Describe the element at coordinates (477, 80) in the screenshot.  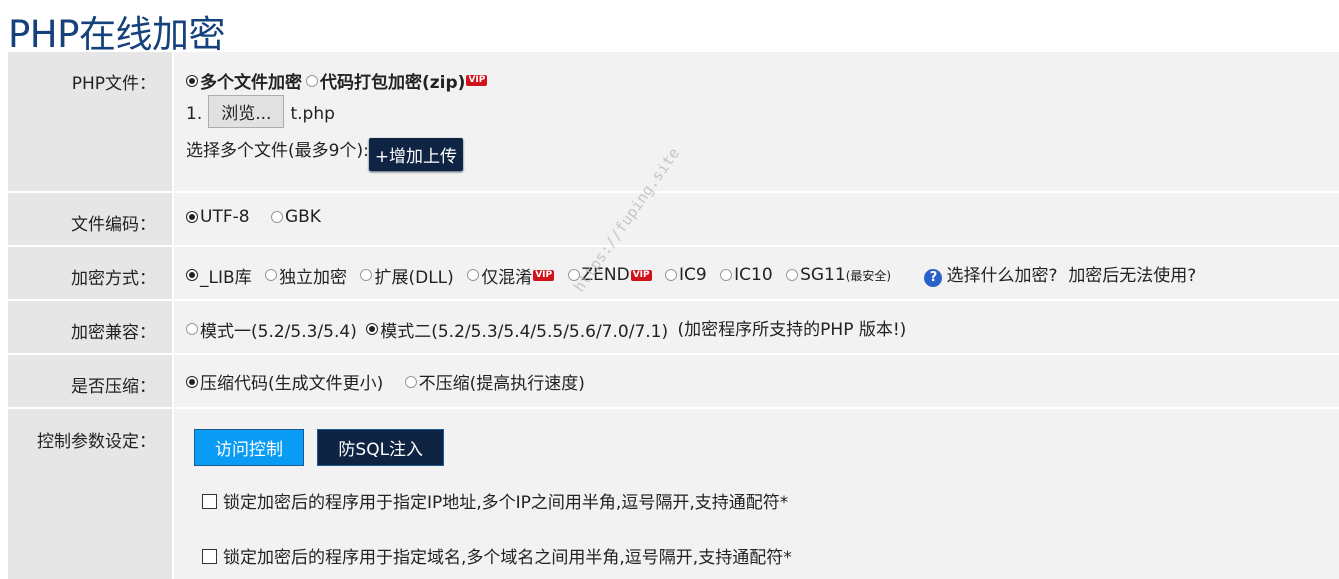
I see `vip-badge: VIP` at that location.